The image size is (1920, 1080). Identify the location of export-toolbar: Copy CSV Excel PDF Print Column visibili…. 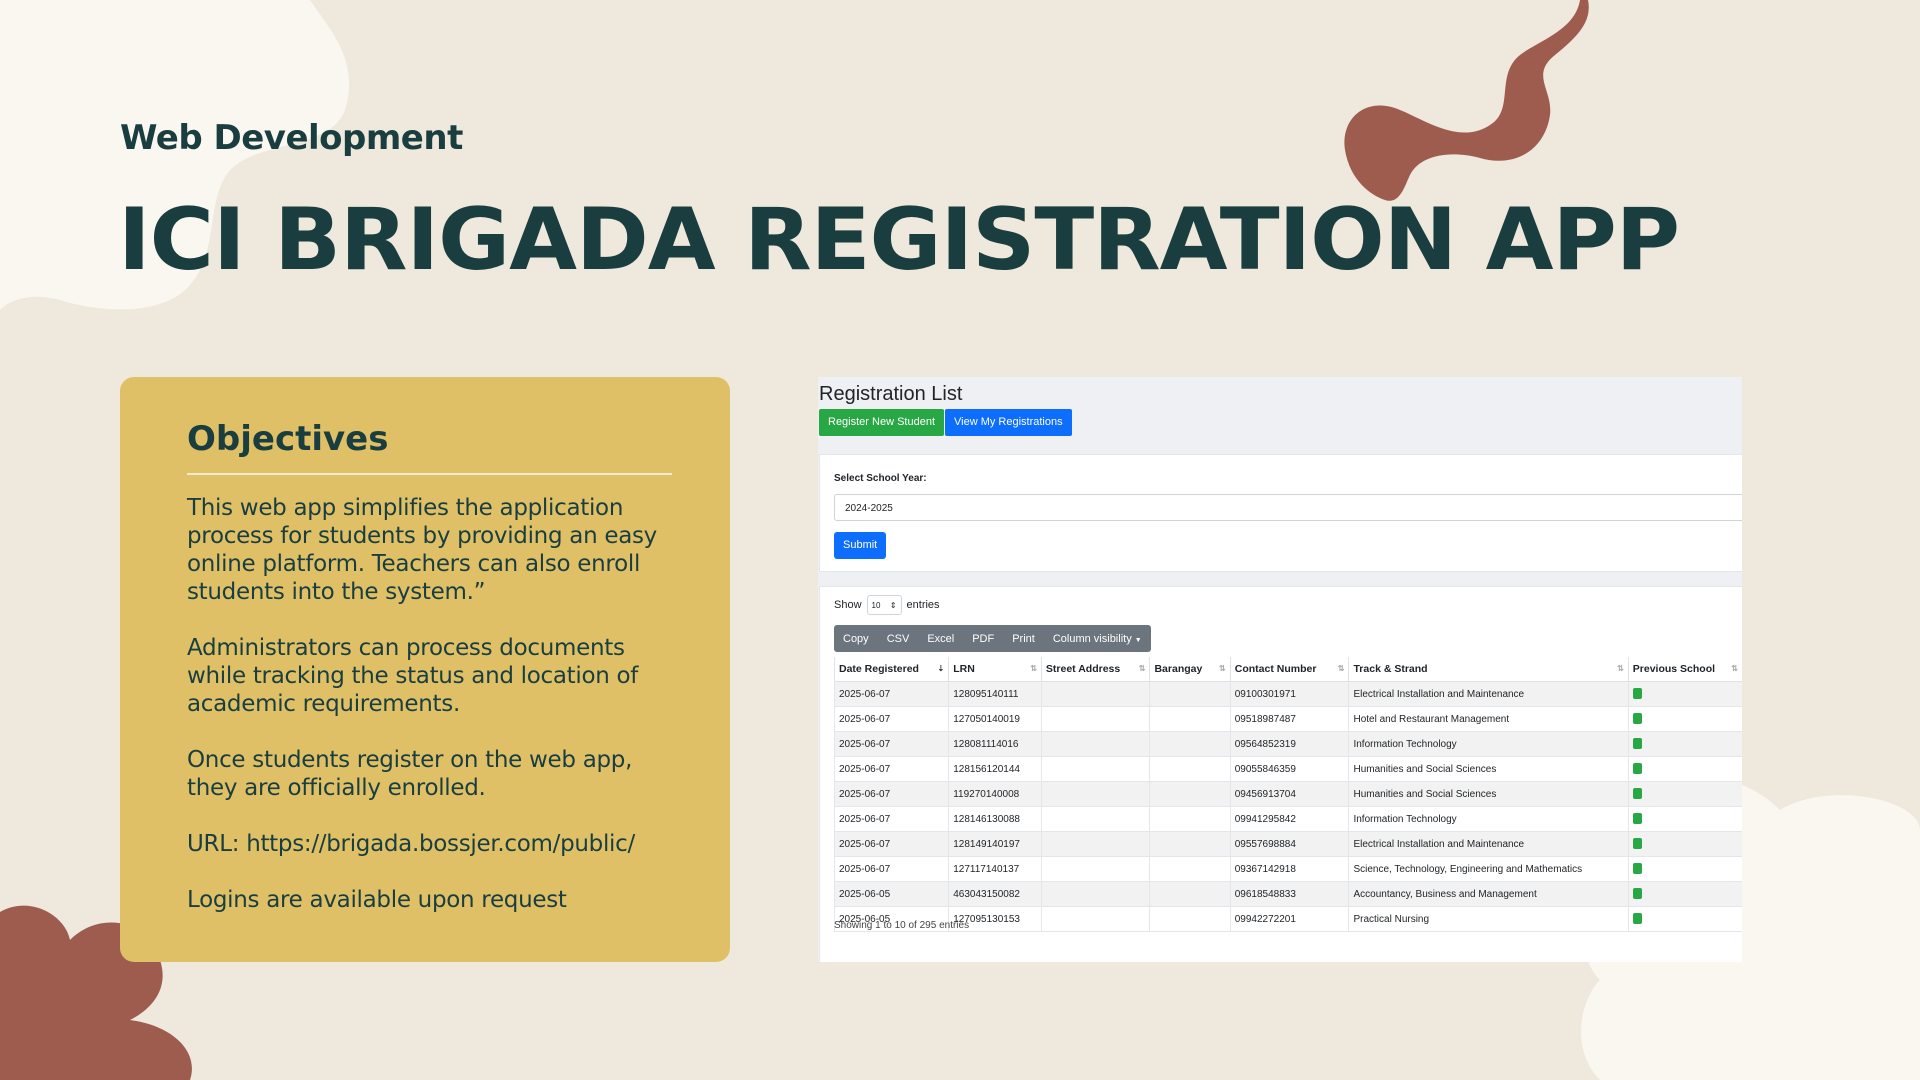
(992, 638).